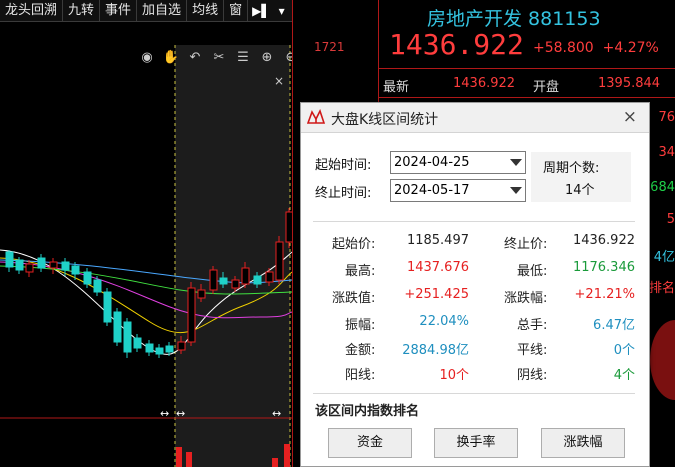  Describe the element at coordinates (476, 443) in the screenshot. I see `rank-by-turnover-button: 换手率` at that location.